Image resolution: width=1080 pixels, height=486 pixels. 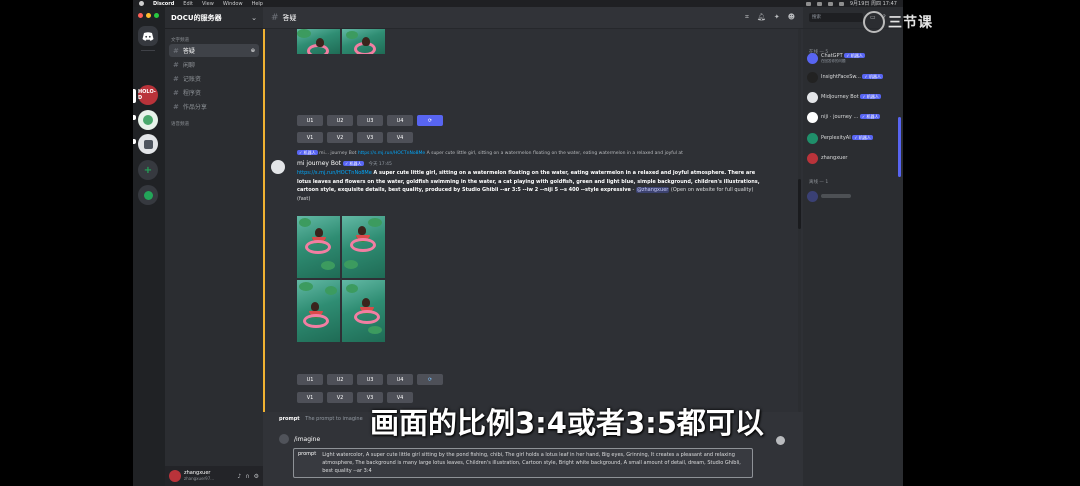 I want to click on menubar-view: View, so click(x=208, y=4).